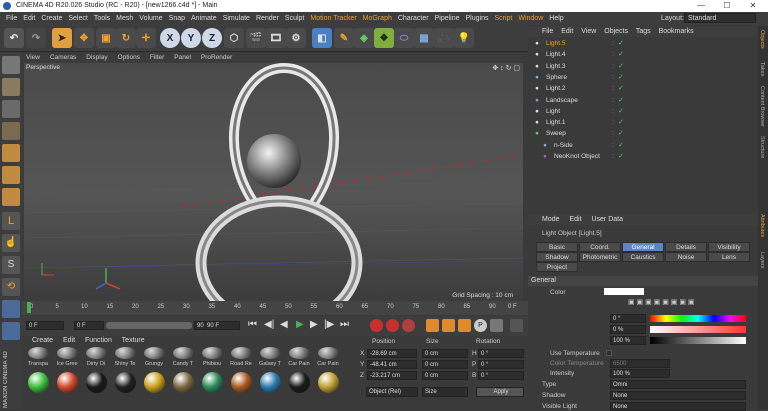  Describe the element at coordinates (500, 392) in the screenshot. I see `apply-button: Apply` at that location.